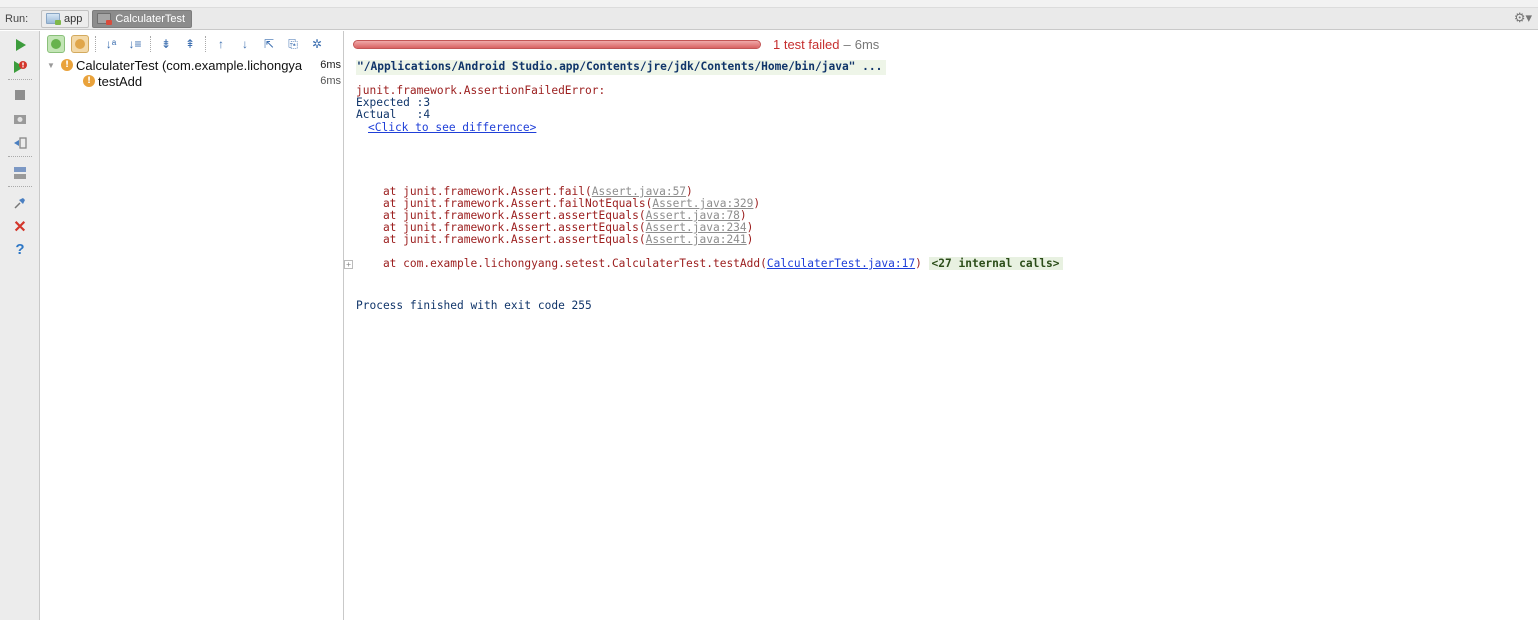 Image resolution: width=1538 pixels, height=636 pixels. I want to click on internal-calls-badge: <27 internal calls>, so click(995, 263).